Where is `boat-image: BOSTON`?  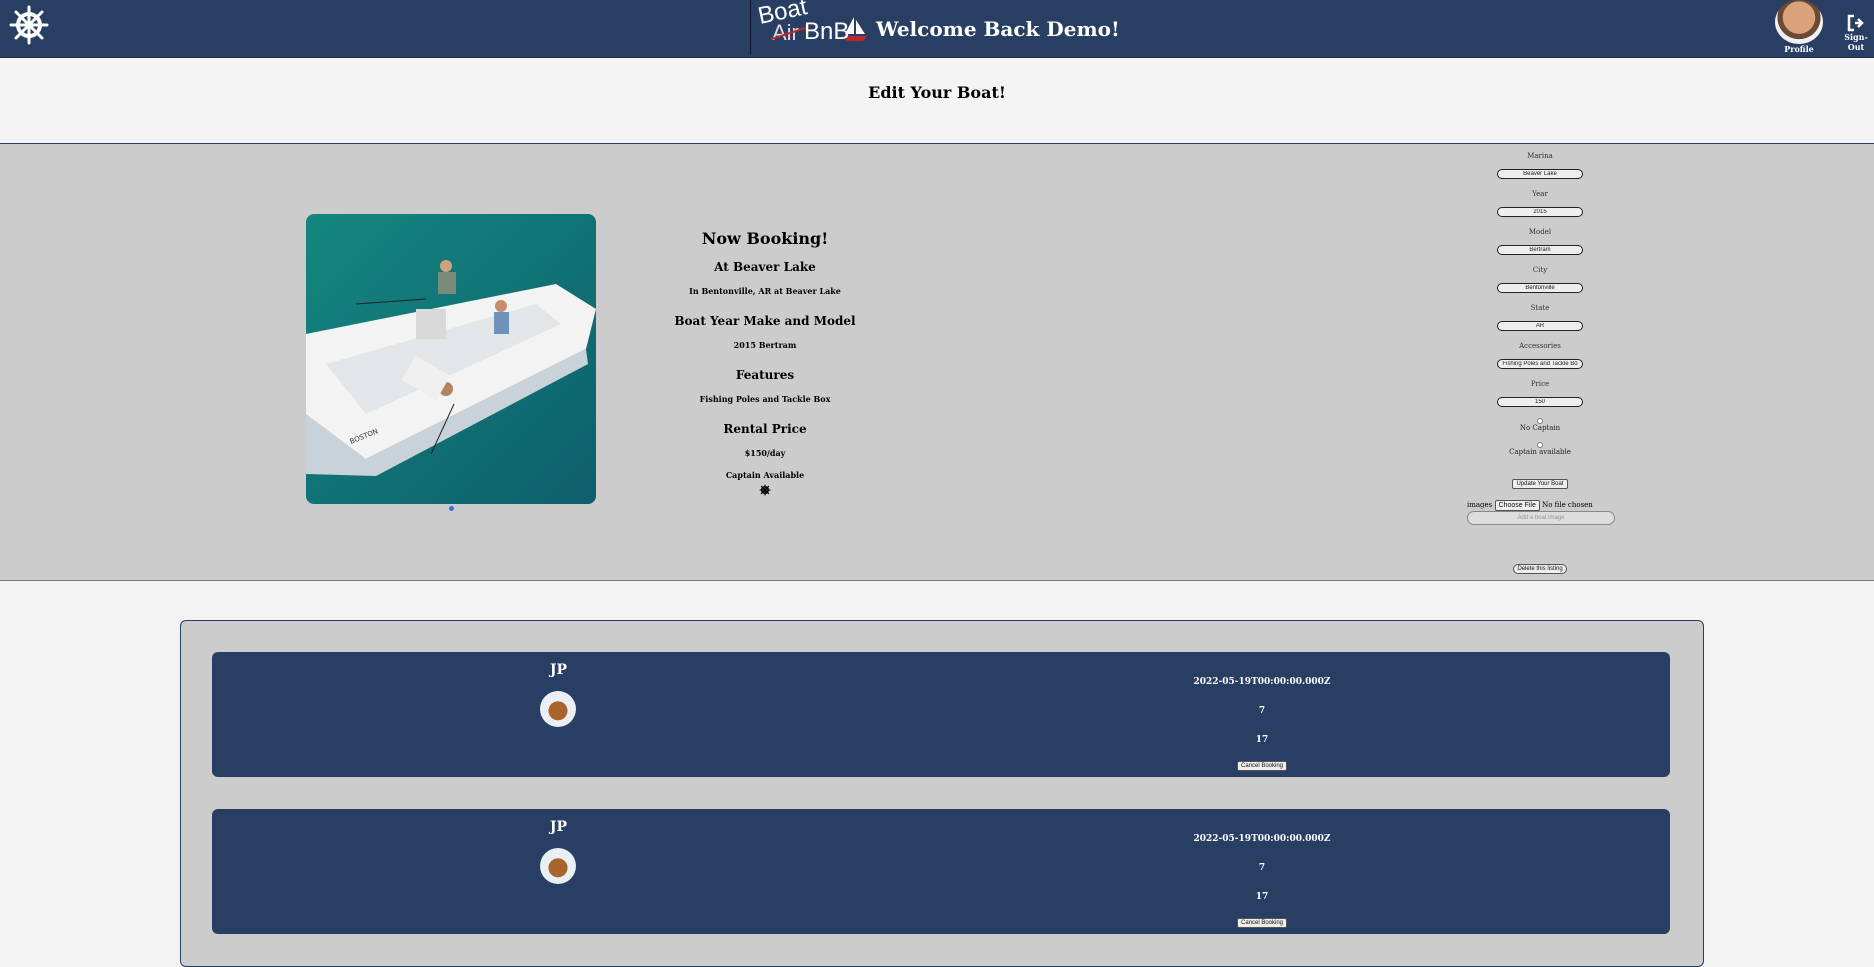 boat-image: BOSTON is located at coordinates (451, 359).